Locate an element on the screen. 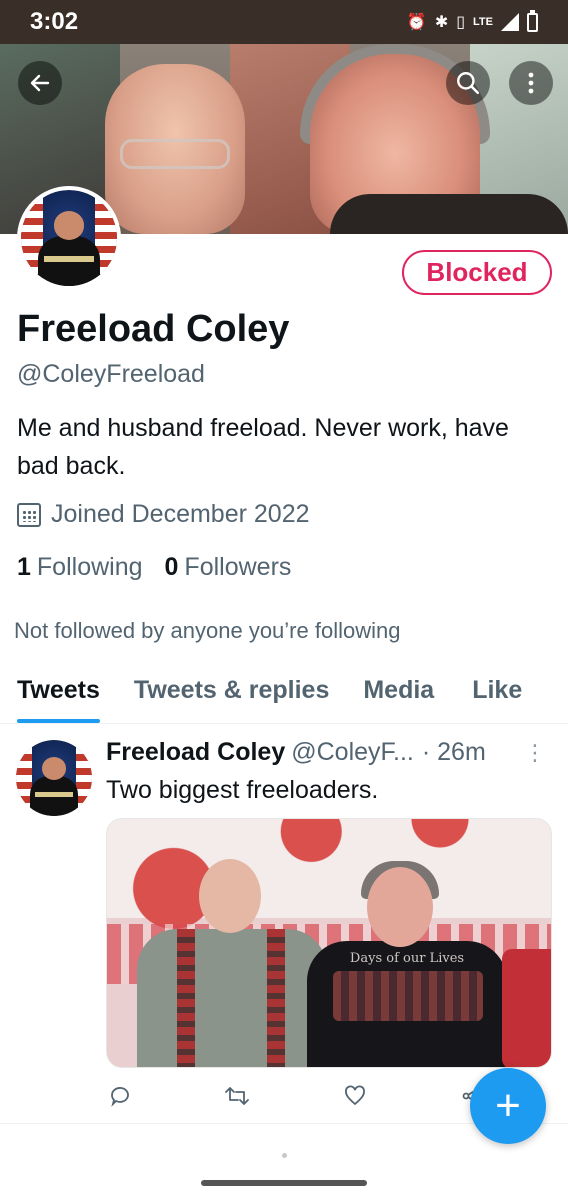 The width and height of the screenshot is (568, 1200). following-link: 1 Following is located at coordinates (80, 567).